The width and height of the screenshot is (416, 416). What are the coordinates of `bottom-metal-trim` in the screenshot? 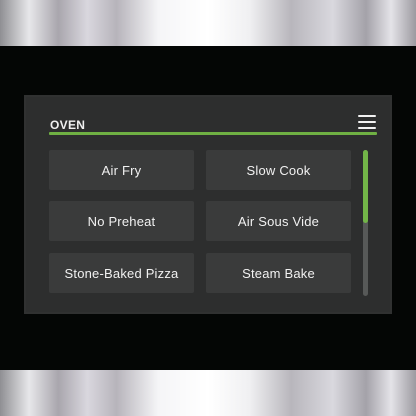 It's located at (208, 393).